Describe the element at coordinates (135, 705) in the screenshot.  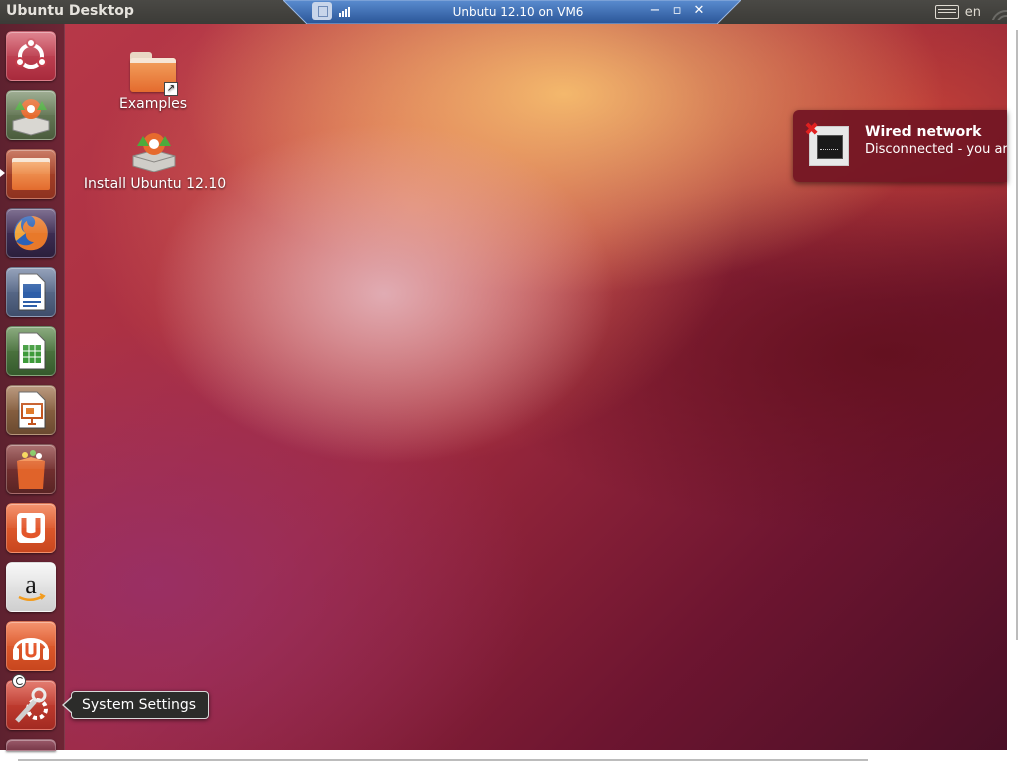
I see `launcher-tooltip: System Settings` at that location.